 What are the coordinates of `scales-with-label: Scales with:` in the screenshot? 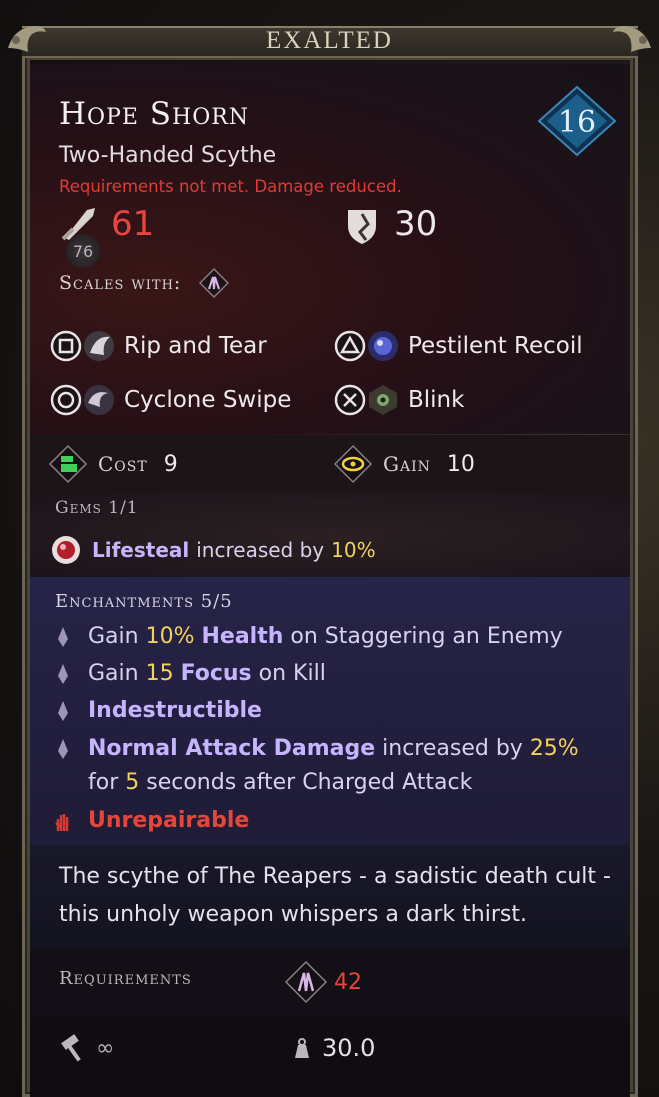 It's located at (120, 283).